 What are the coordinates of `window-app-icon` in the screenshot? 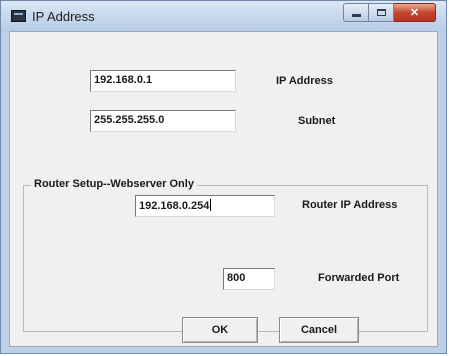 It's located at (18, 16).